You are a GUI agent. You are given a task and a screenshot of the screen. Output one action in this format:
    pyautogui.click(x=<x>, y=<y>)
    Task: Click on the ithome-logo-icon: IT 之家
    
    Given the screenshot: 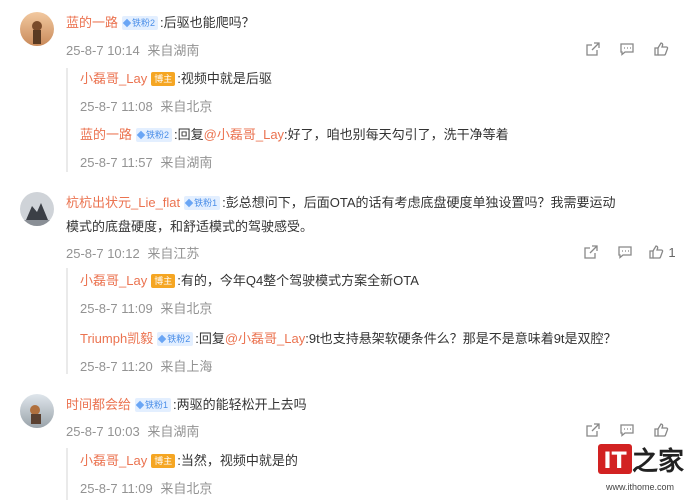 What is the action you would take?
    pyautogui.click(x=641, y=460)
    